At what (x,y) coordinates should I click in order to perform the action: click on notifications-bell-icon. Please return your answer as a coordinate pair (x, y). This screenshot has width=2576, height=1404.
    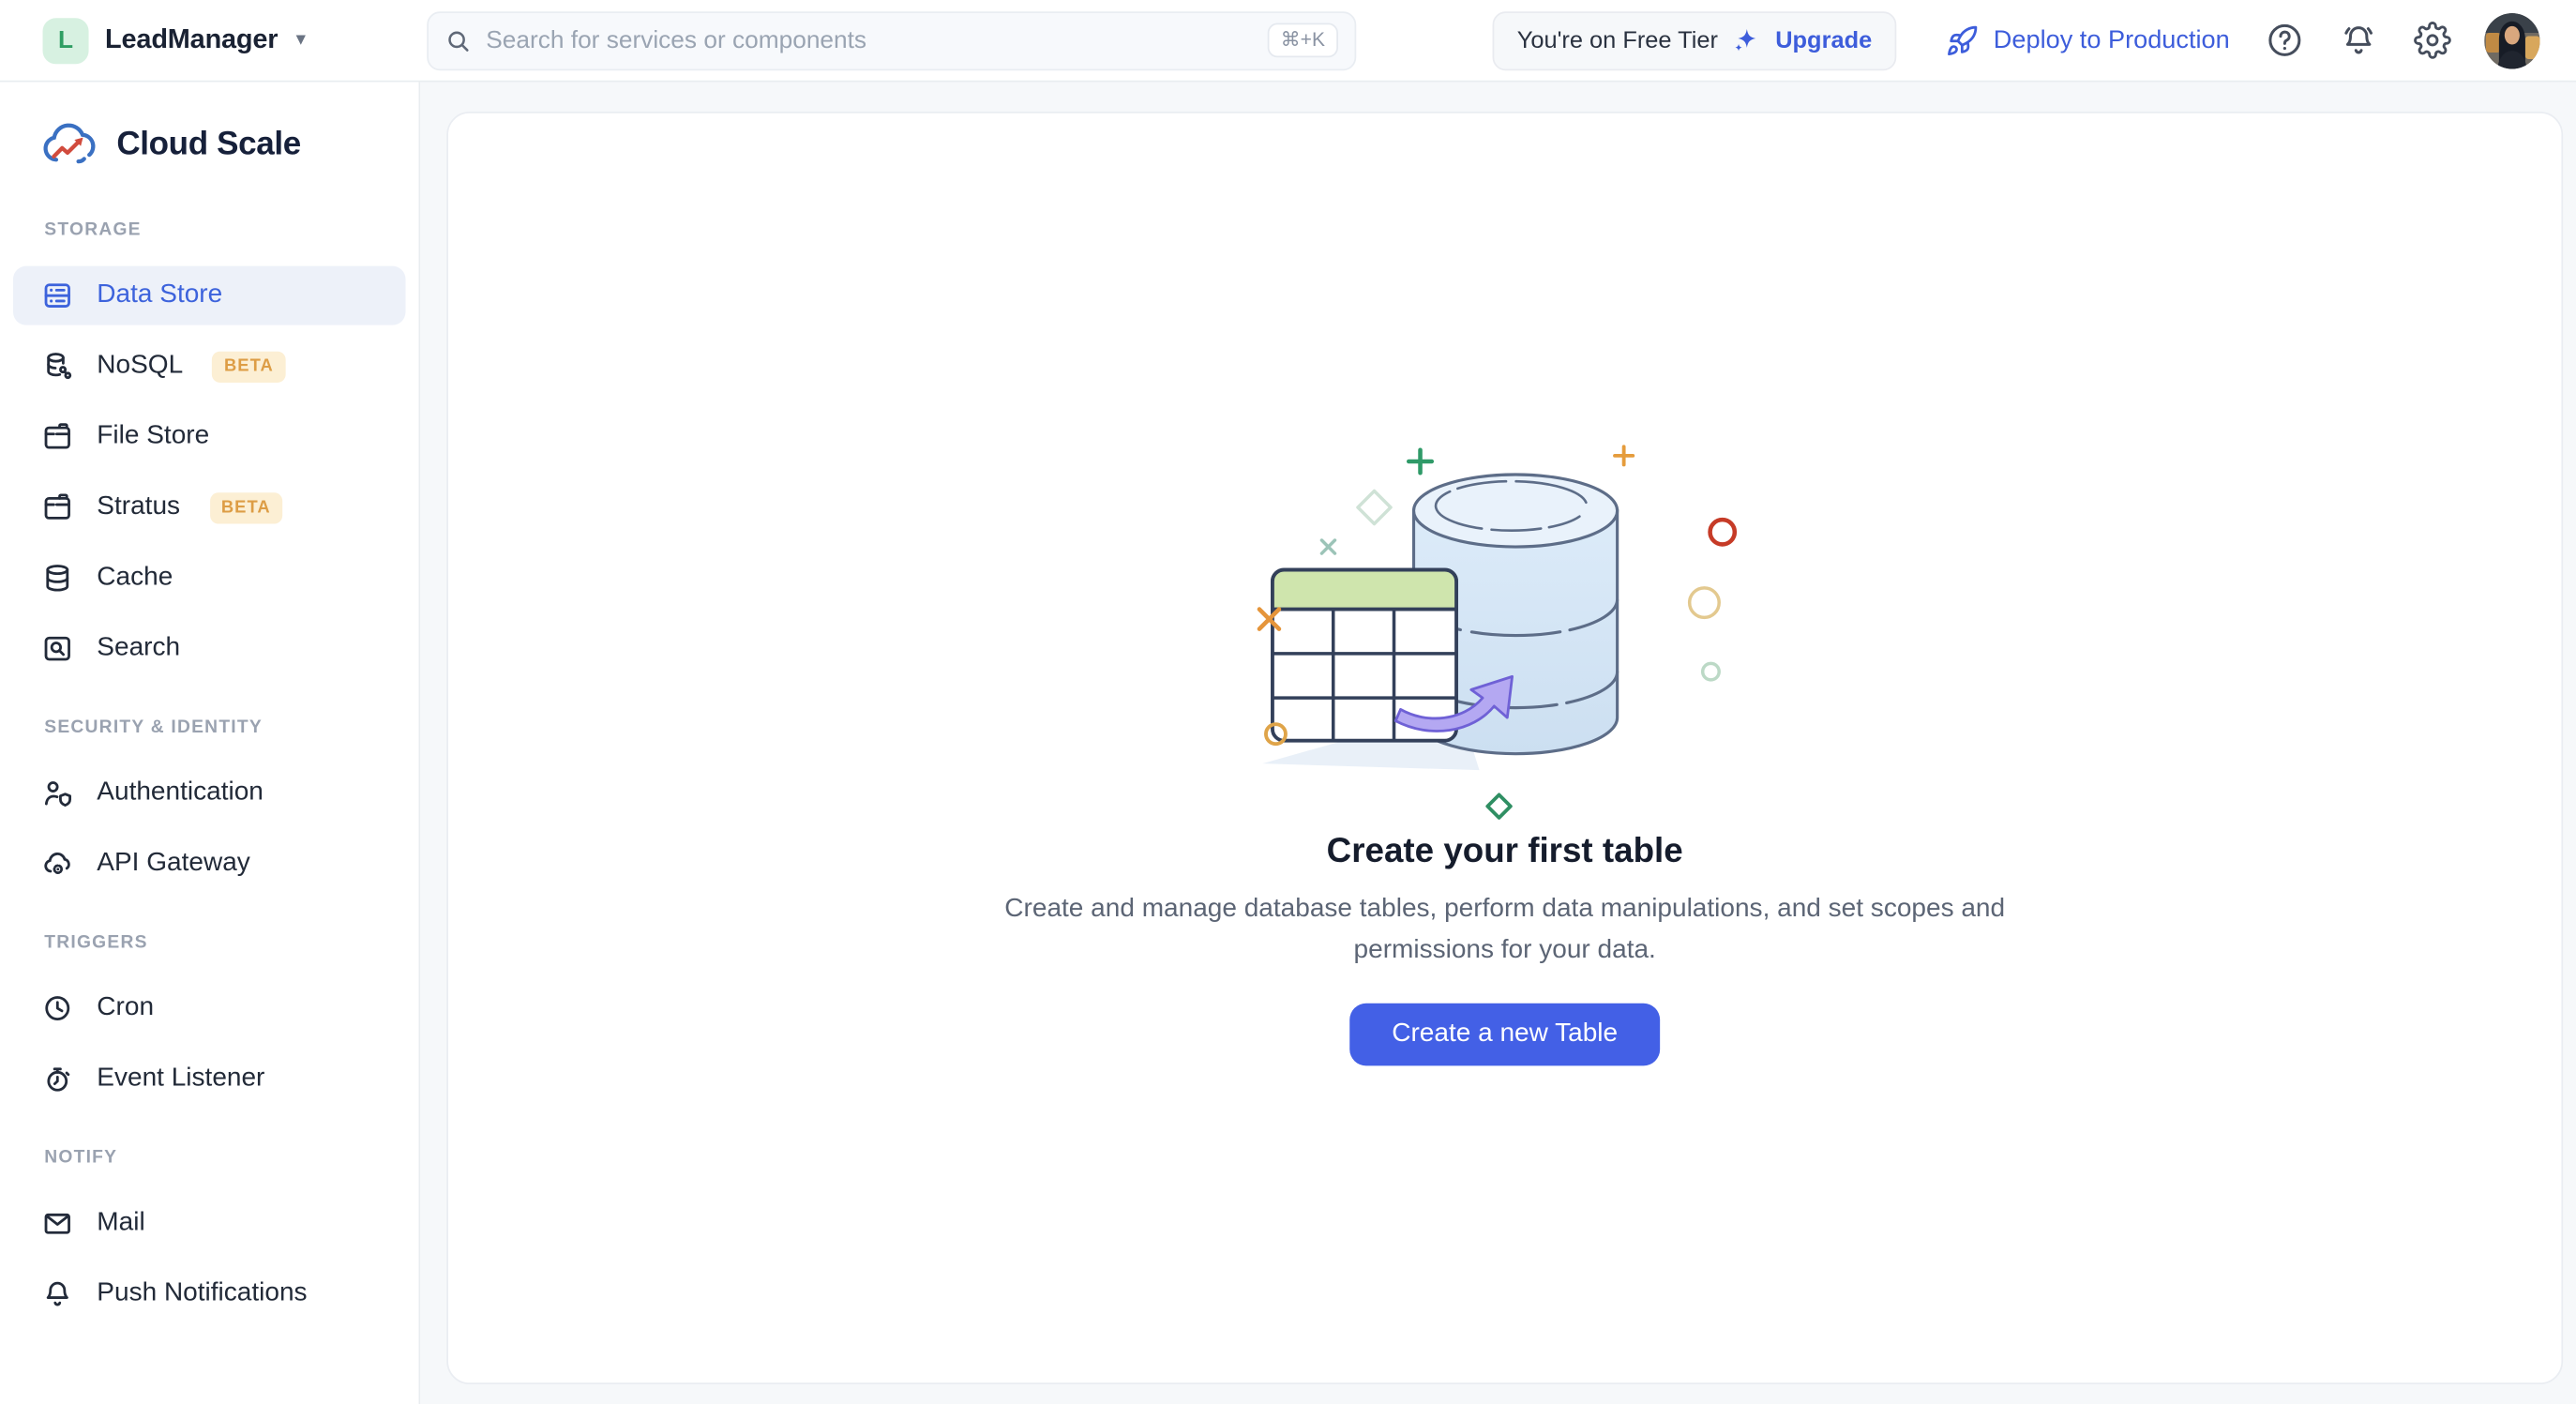
    Looking at the image, I should click on (2358, 40).